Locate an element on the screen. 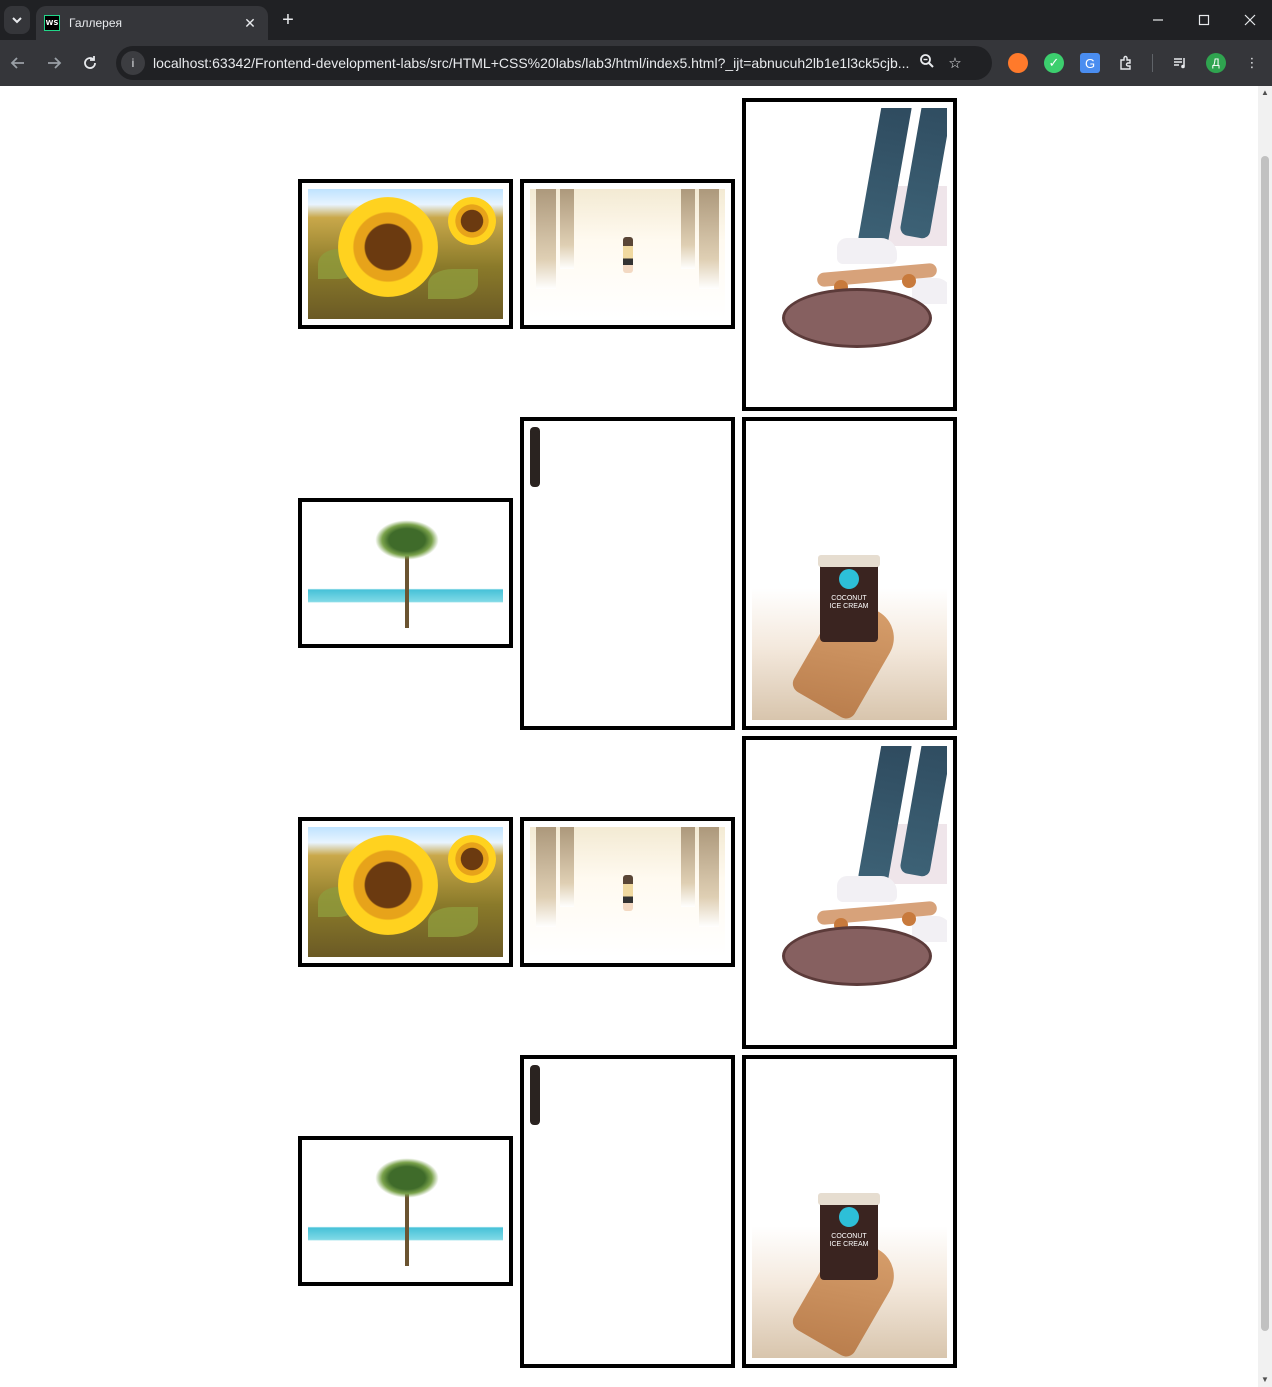  zoom-icon is located at coordinates (927, 63).